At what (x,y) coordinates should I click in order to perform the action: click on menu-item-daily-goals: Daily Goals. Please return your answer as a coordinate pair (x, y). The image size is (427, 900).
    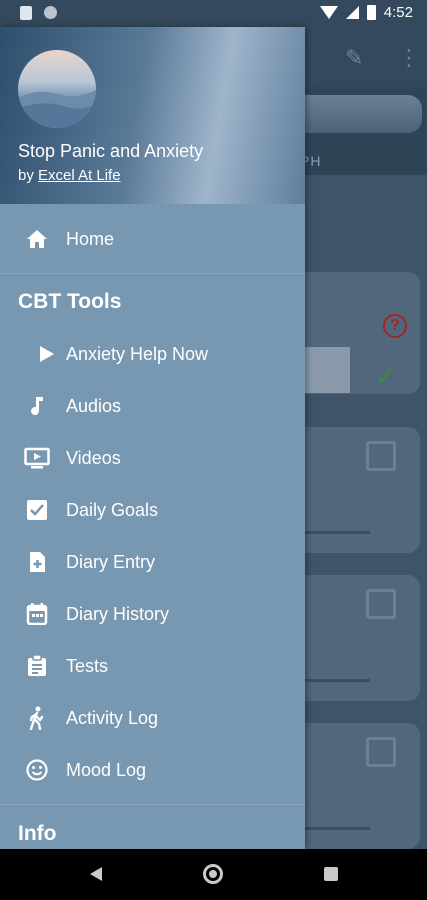
    Looking at the image, I should click on (152, 510).